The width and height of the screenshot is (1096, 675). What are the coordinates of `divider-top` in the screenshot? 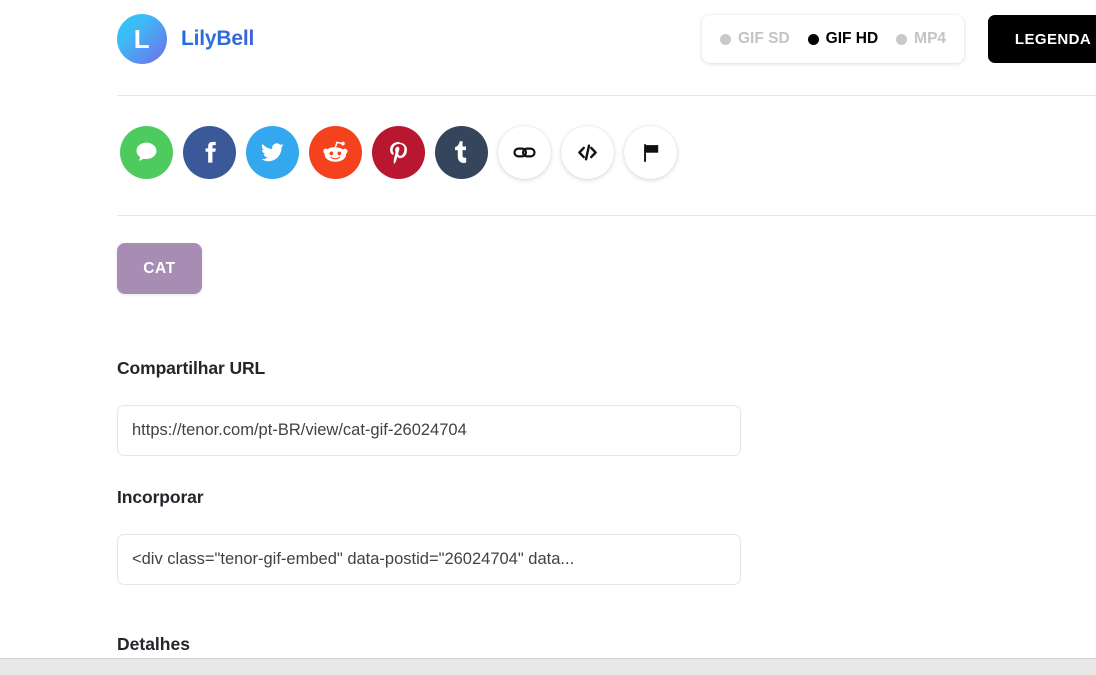 It's located at (606, 95).